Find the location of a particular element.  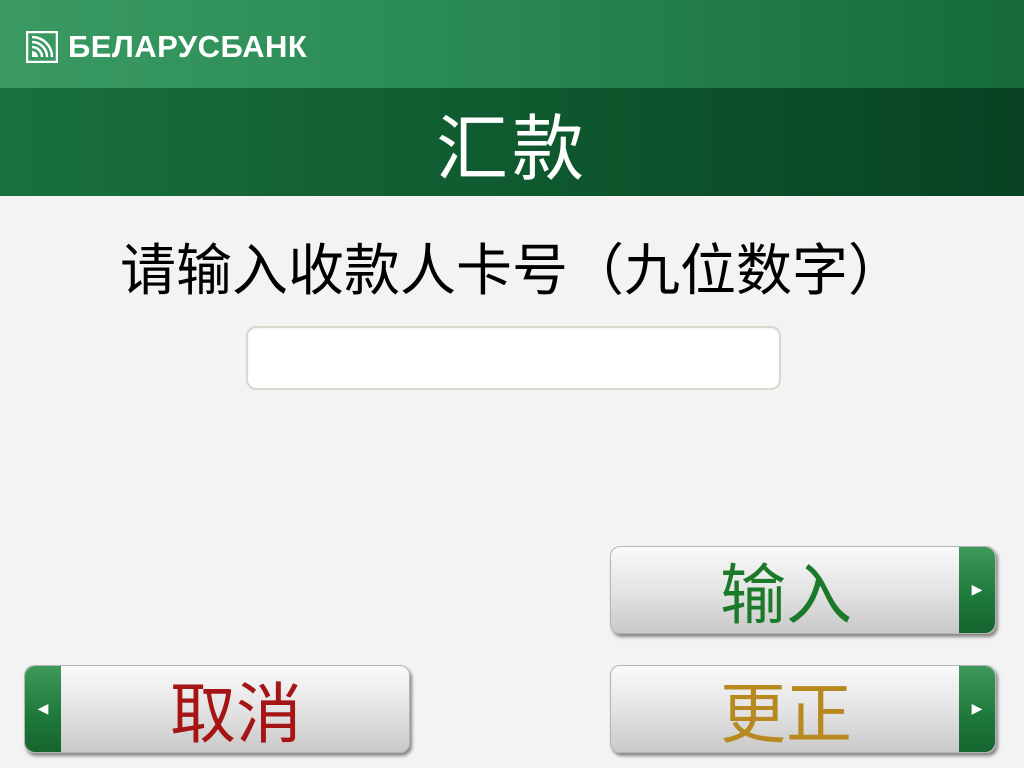

chevron-left-icon: ◀ is located at coordinates (43, 709).